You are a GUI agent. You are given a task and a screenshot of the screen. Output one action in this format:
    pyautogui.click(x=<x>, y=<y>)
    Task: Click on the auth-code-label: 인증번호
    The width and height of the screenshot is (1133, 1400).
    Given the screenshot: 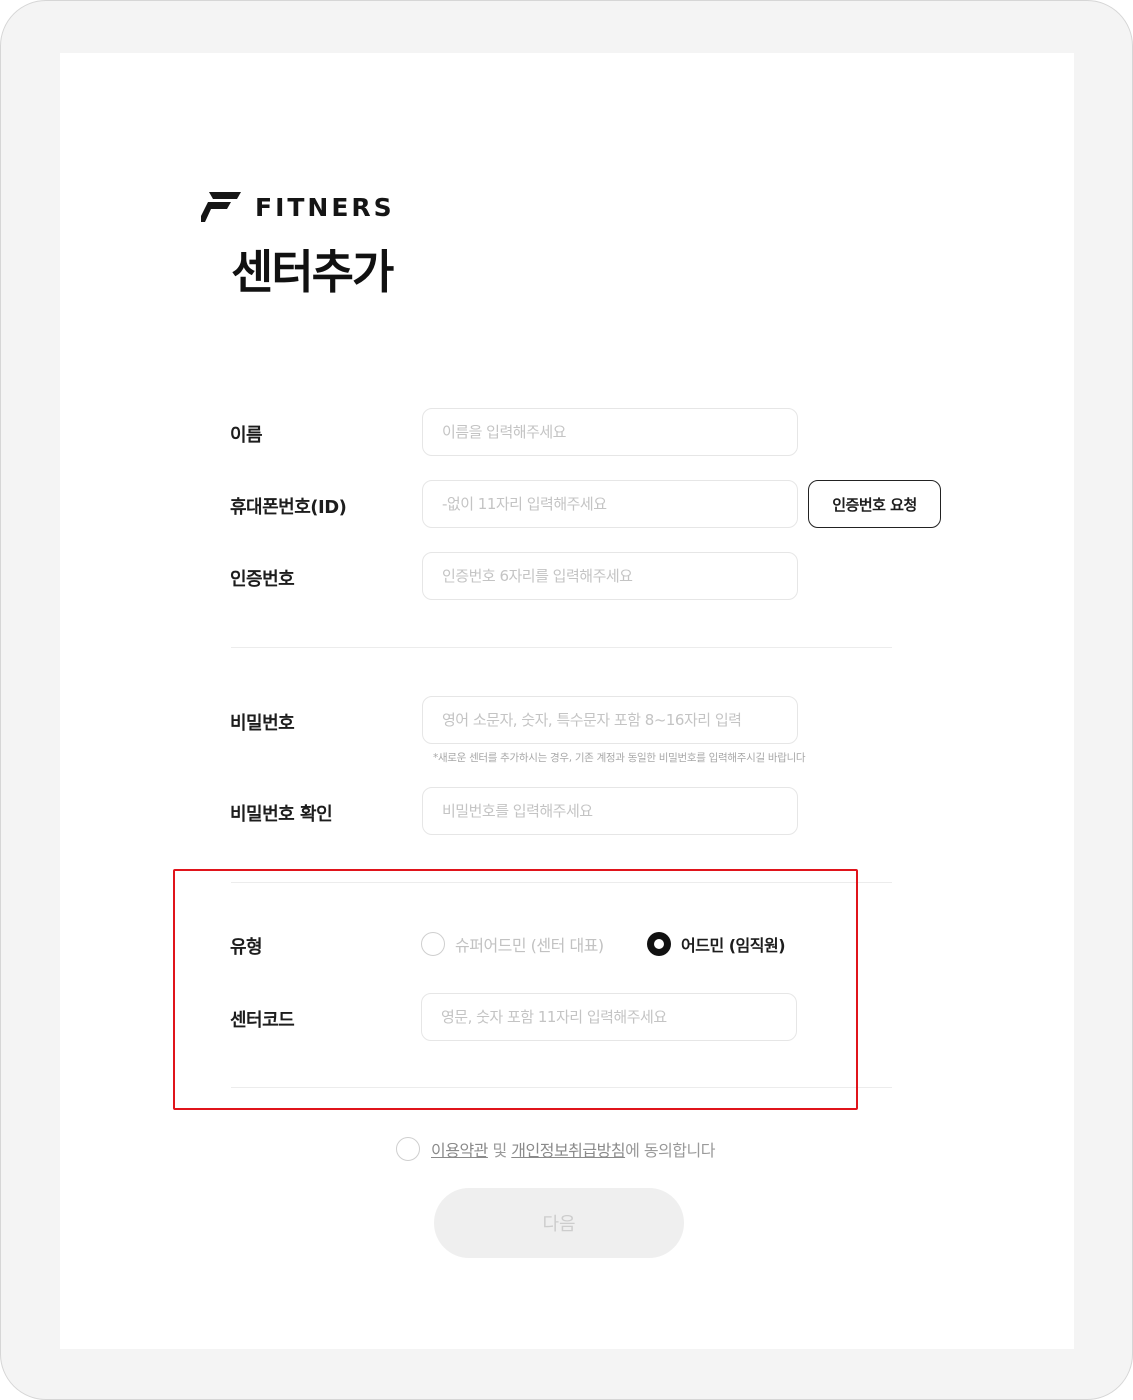 What is the action you would take?
    pyautogui.click(x=262, y=579)
    